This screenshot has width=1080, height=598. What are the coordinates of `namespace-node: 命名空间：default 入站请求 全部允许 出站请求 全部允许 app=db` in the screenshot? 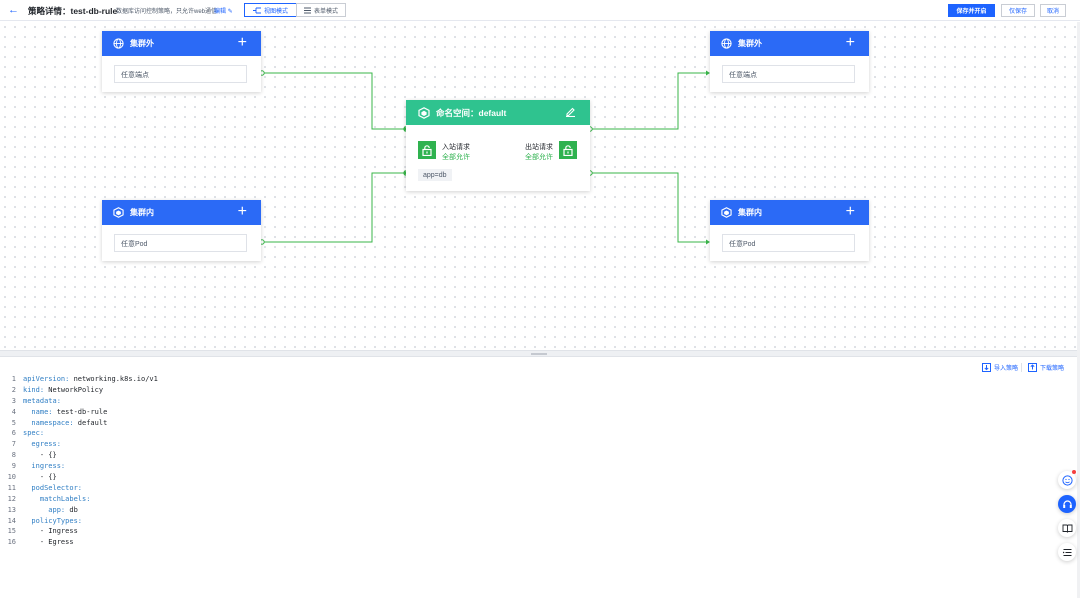 It's located at (498, 145).